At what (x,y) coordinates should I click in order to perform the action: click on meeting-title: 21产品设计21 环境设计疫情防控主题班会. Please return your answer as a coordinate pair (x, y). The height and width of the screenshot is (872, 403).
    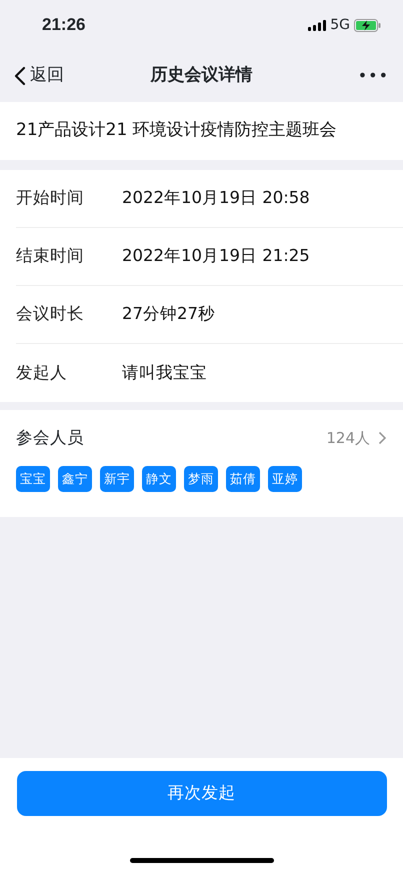
    Looking at the image, I should click on (176, 130).